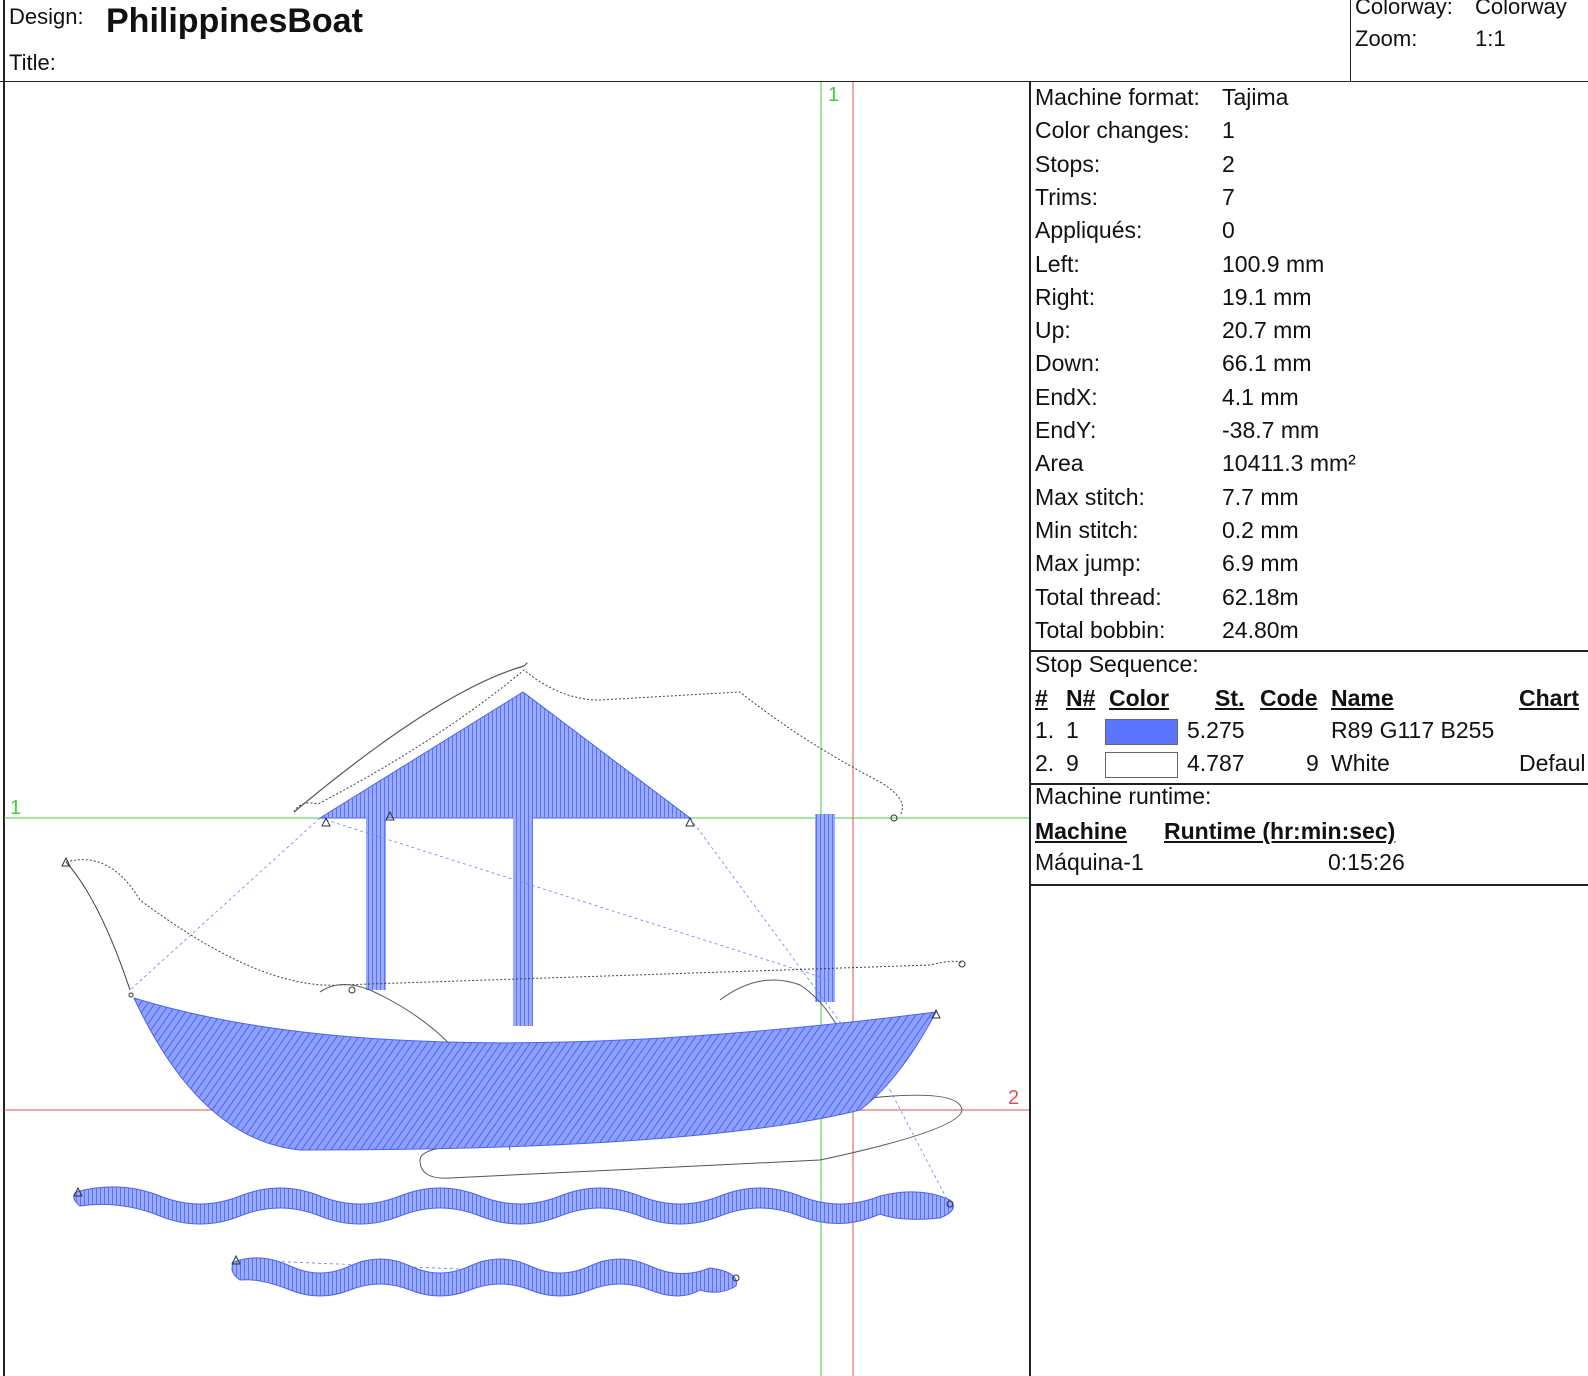  What do you see at coordinates (523, 920) in the screenshot?
I see `post-middle` at bounding box center [523, 920].